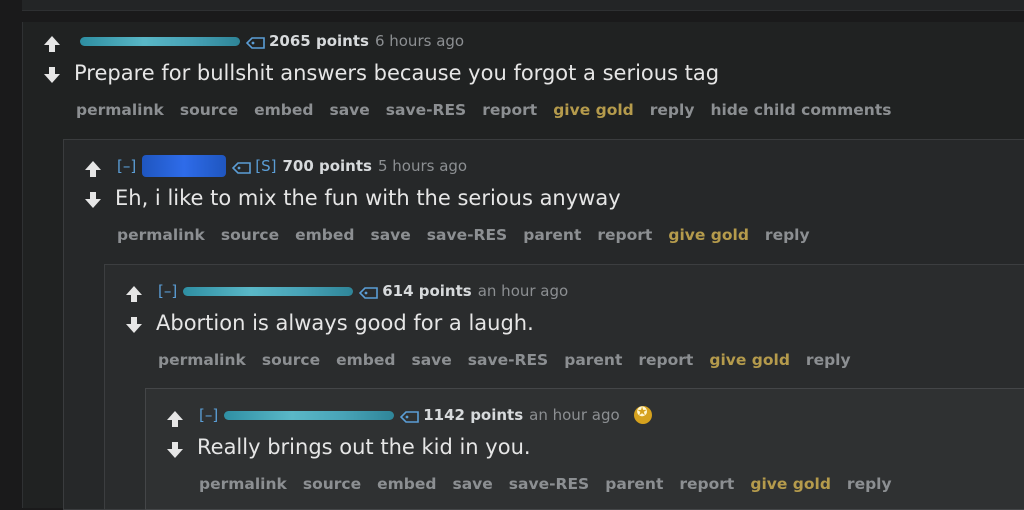 This screenshot has width=1024, height=510. What do you see at coordinates (364, 447) in the screenshot?
I see `comment-body: Really brings out the kid in you.` at bounding box center [364, 447].